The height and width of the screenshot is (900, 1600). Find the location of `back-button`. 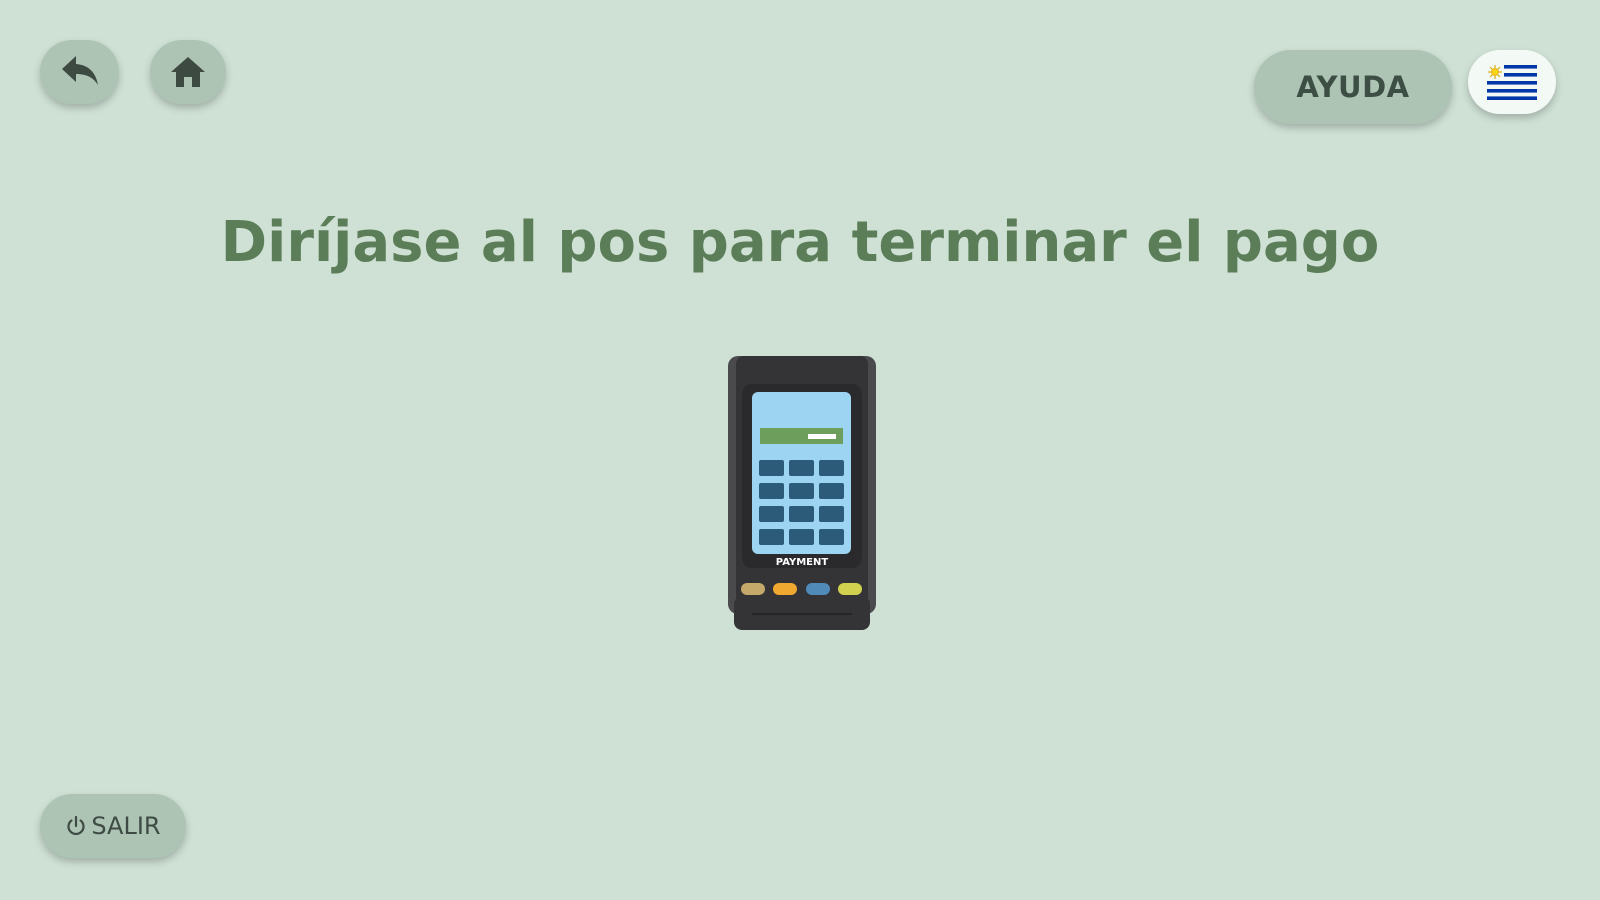

back-button is located at coordinates (79, 72).